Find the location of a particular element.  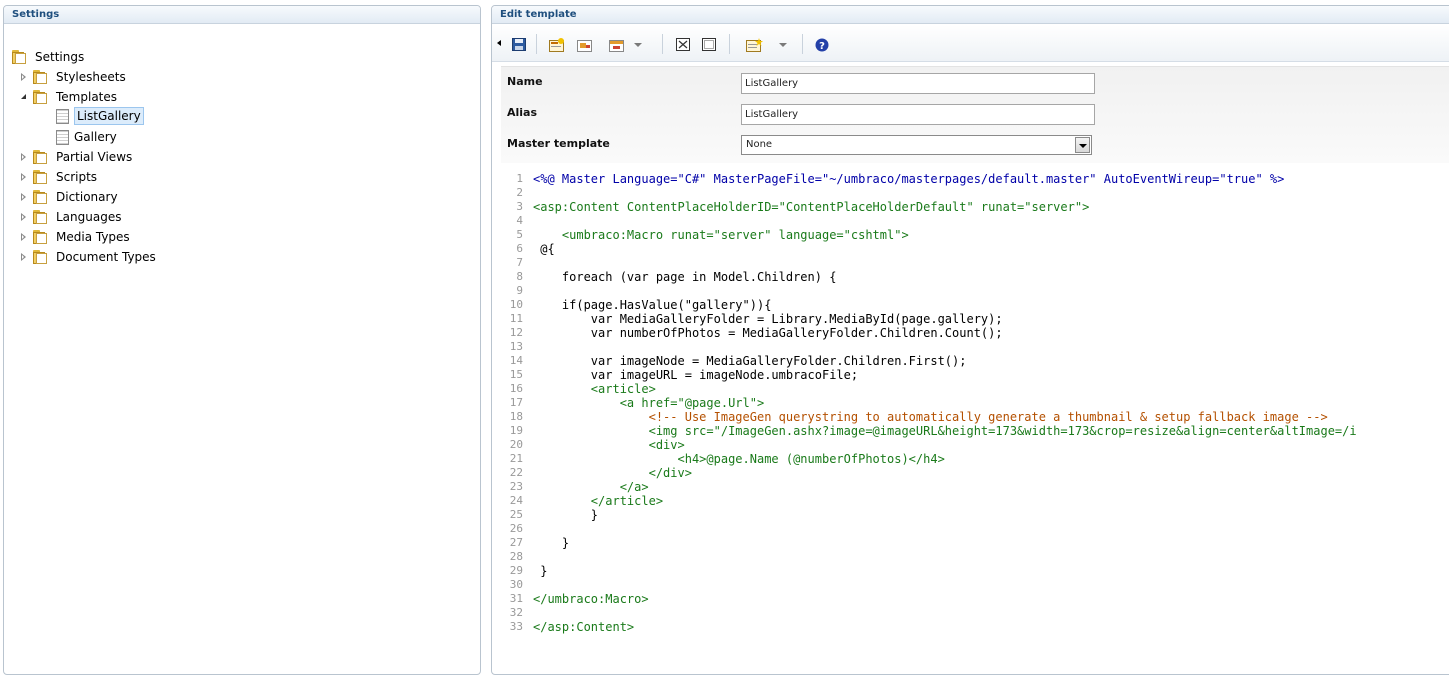

code-text: </umbraco:Macro> is located at coordinates (591, 599).